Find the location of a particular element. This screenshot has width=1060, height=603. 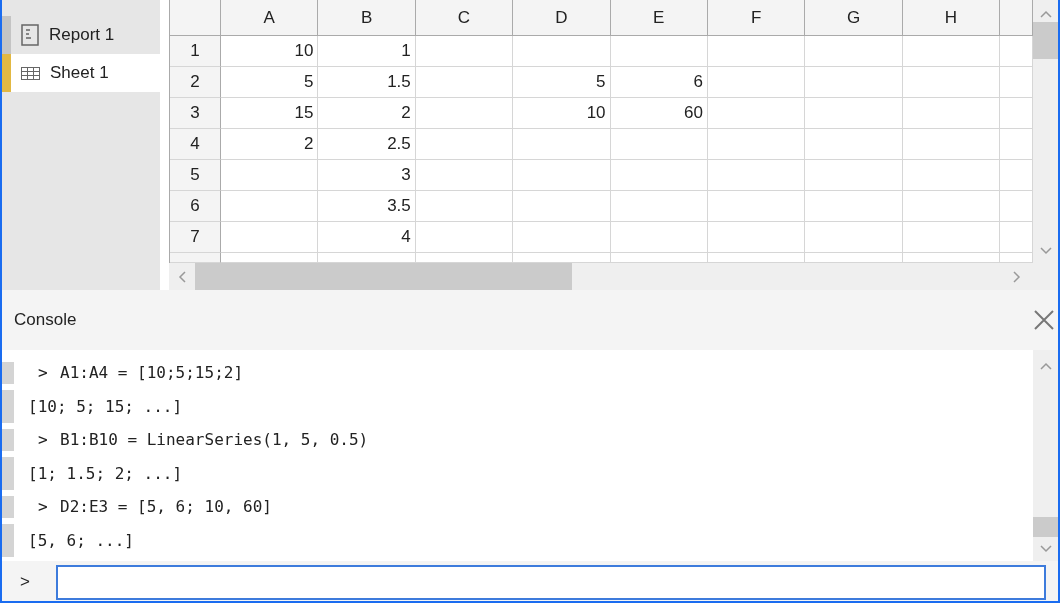

table-cell: 3.5 is located at coordinates (367, 206).